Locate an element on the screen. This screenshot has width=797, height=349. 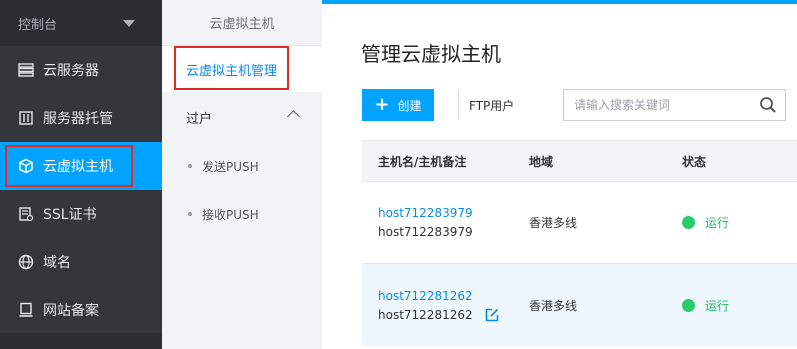
host-cell: host712281262 host712281262 is located at coordinates (438, 305).